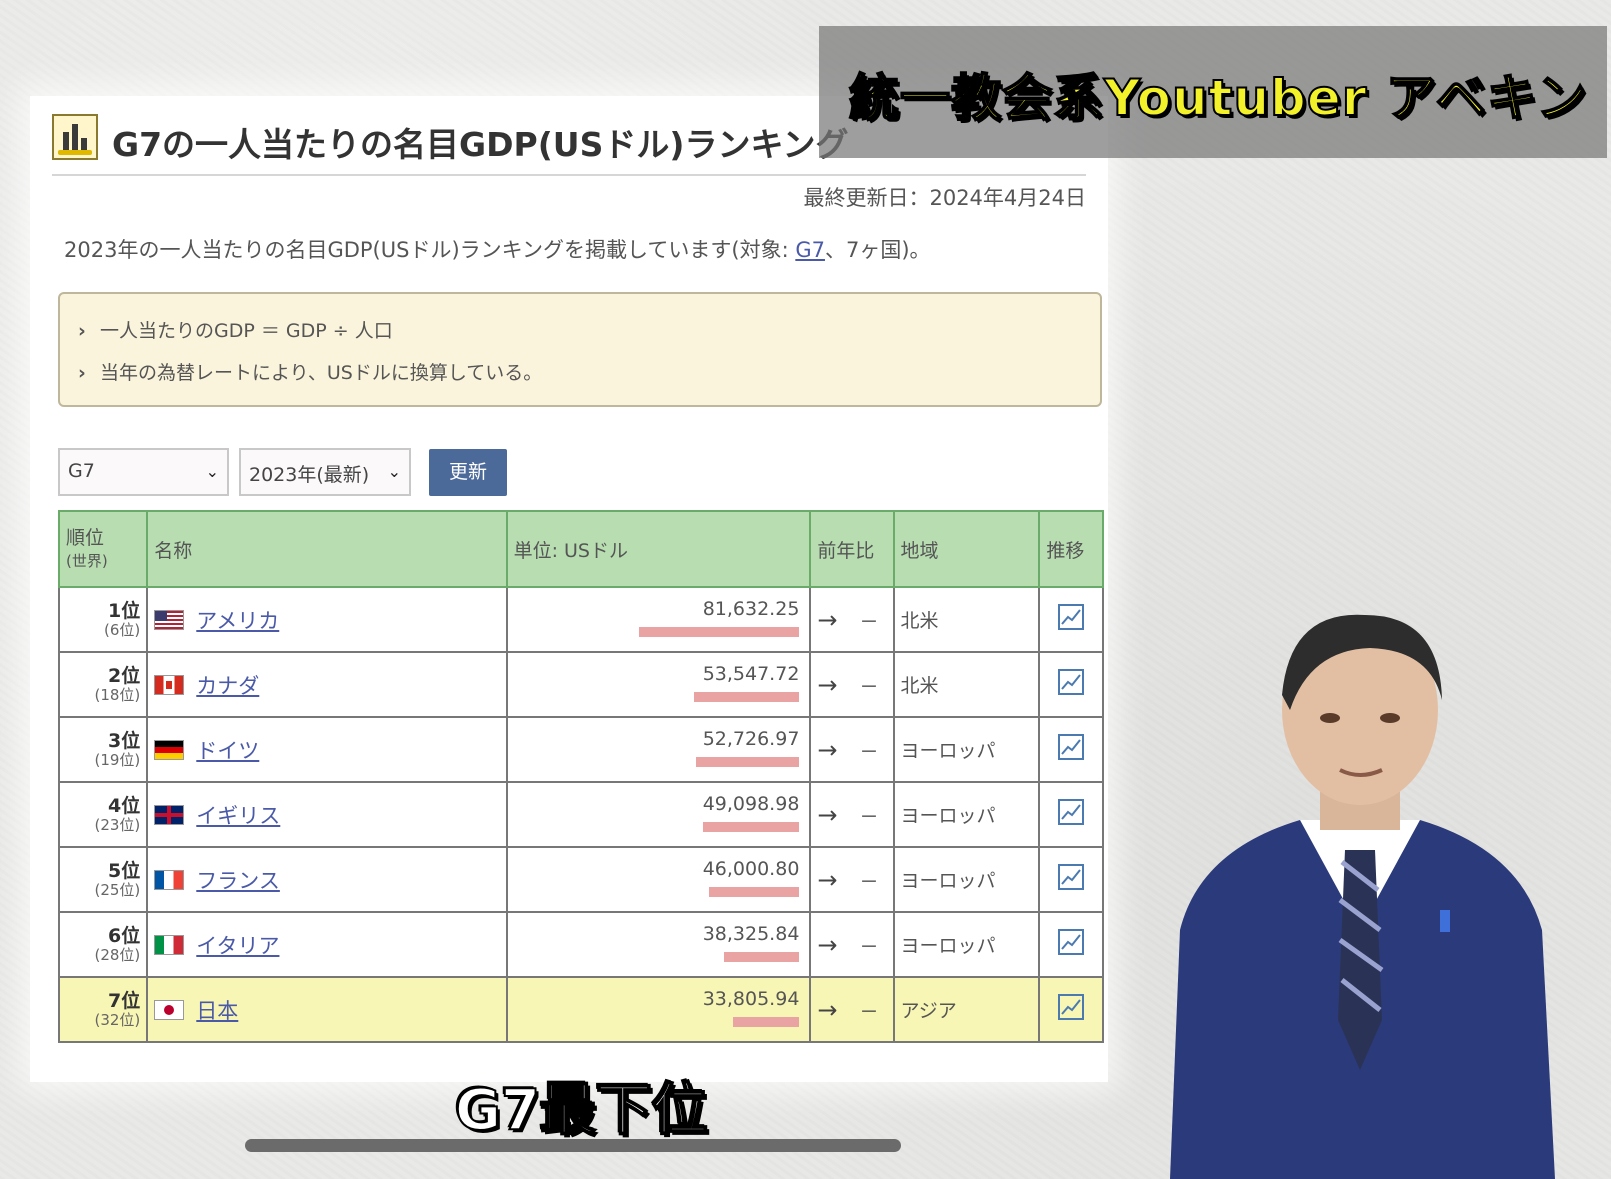  Describe the element at coordinates (327, 549) in the screenshot. I see `header-name: 名称` at that location.